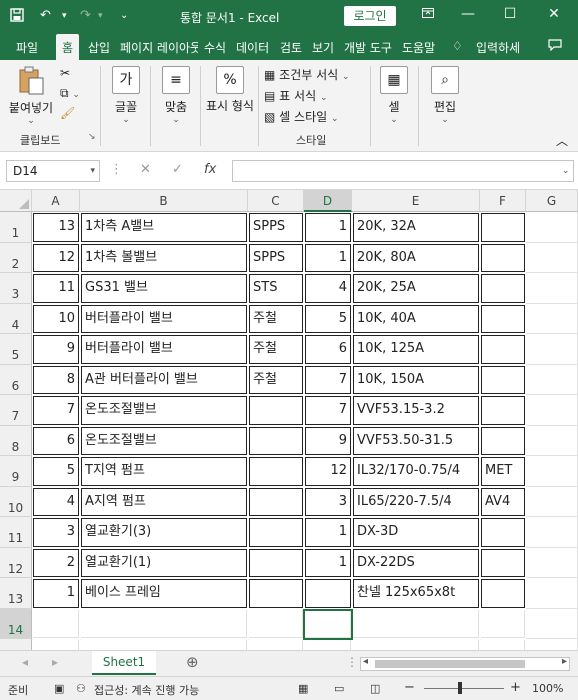 This screenshot has width=578, height=700. What do you see at coordinates (56, 257) in the screenshot?
I see `cell-a2: 12` at bounding box center [56, 257].